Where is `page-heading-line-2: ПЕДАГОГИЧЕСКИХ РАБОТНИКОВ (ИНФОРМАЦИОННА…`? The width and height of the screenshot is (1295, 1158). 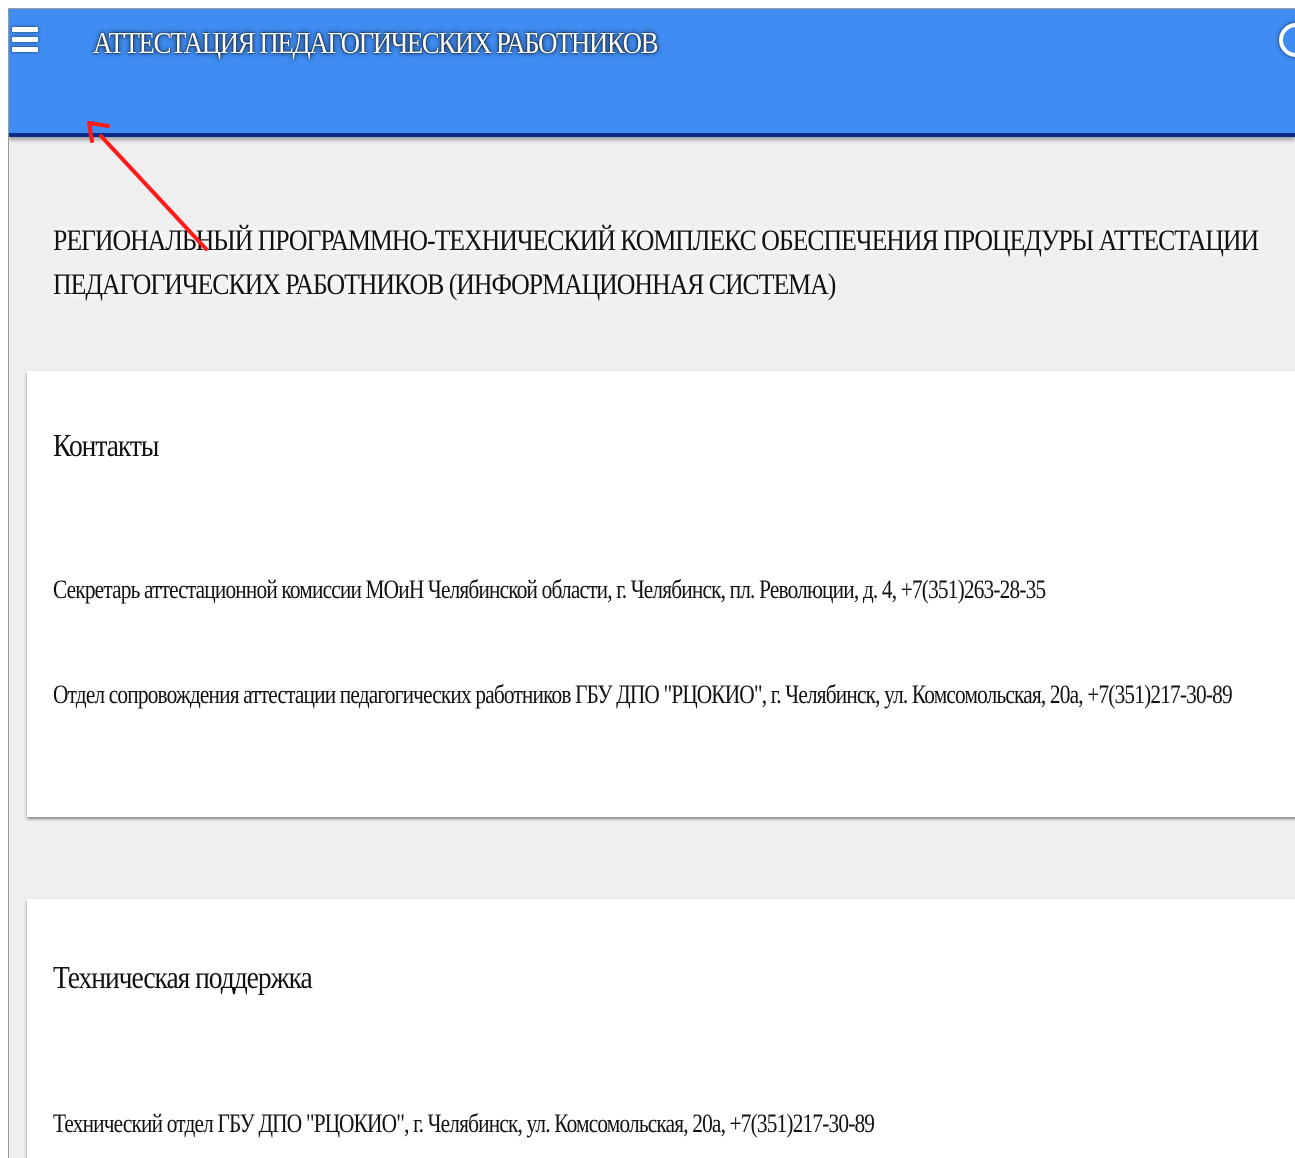 page-heading-line-2: ПЕДАГОГИЧЕСКИХ РАБОТНИКОВ (ИНФОРМАЦИОННА… is located at coordinates (444, 284).